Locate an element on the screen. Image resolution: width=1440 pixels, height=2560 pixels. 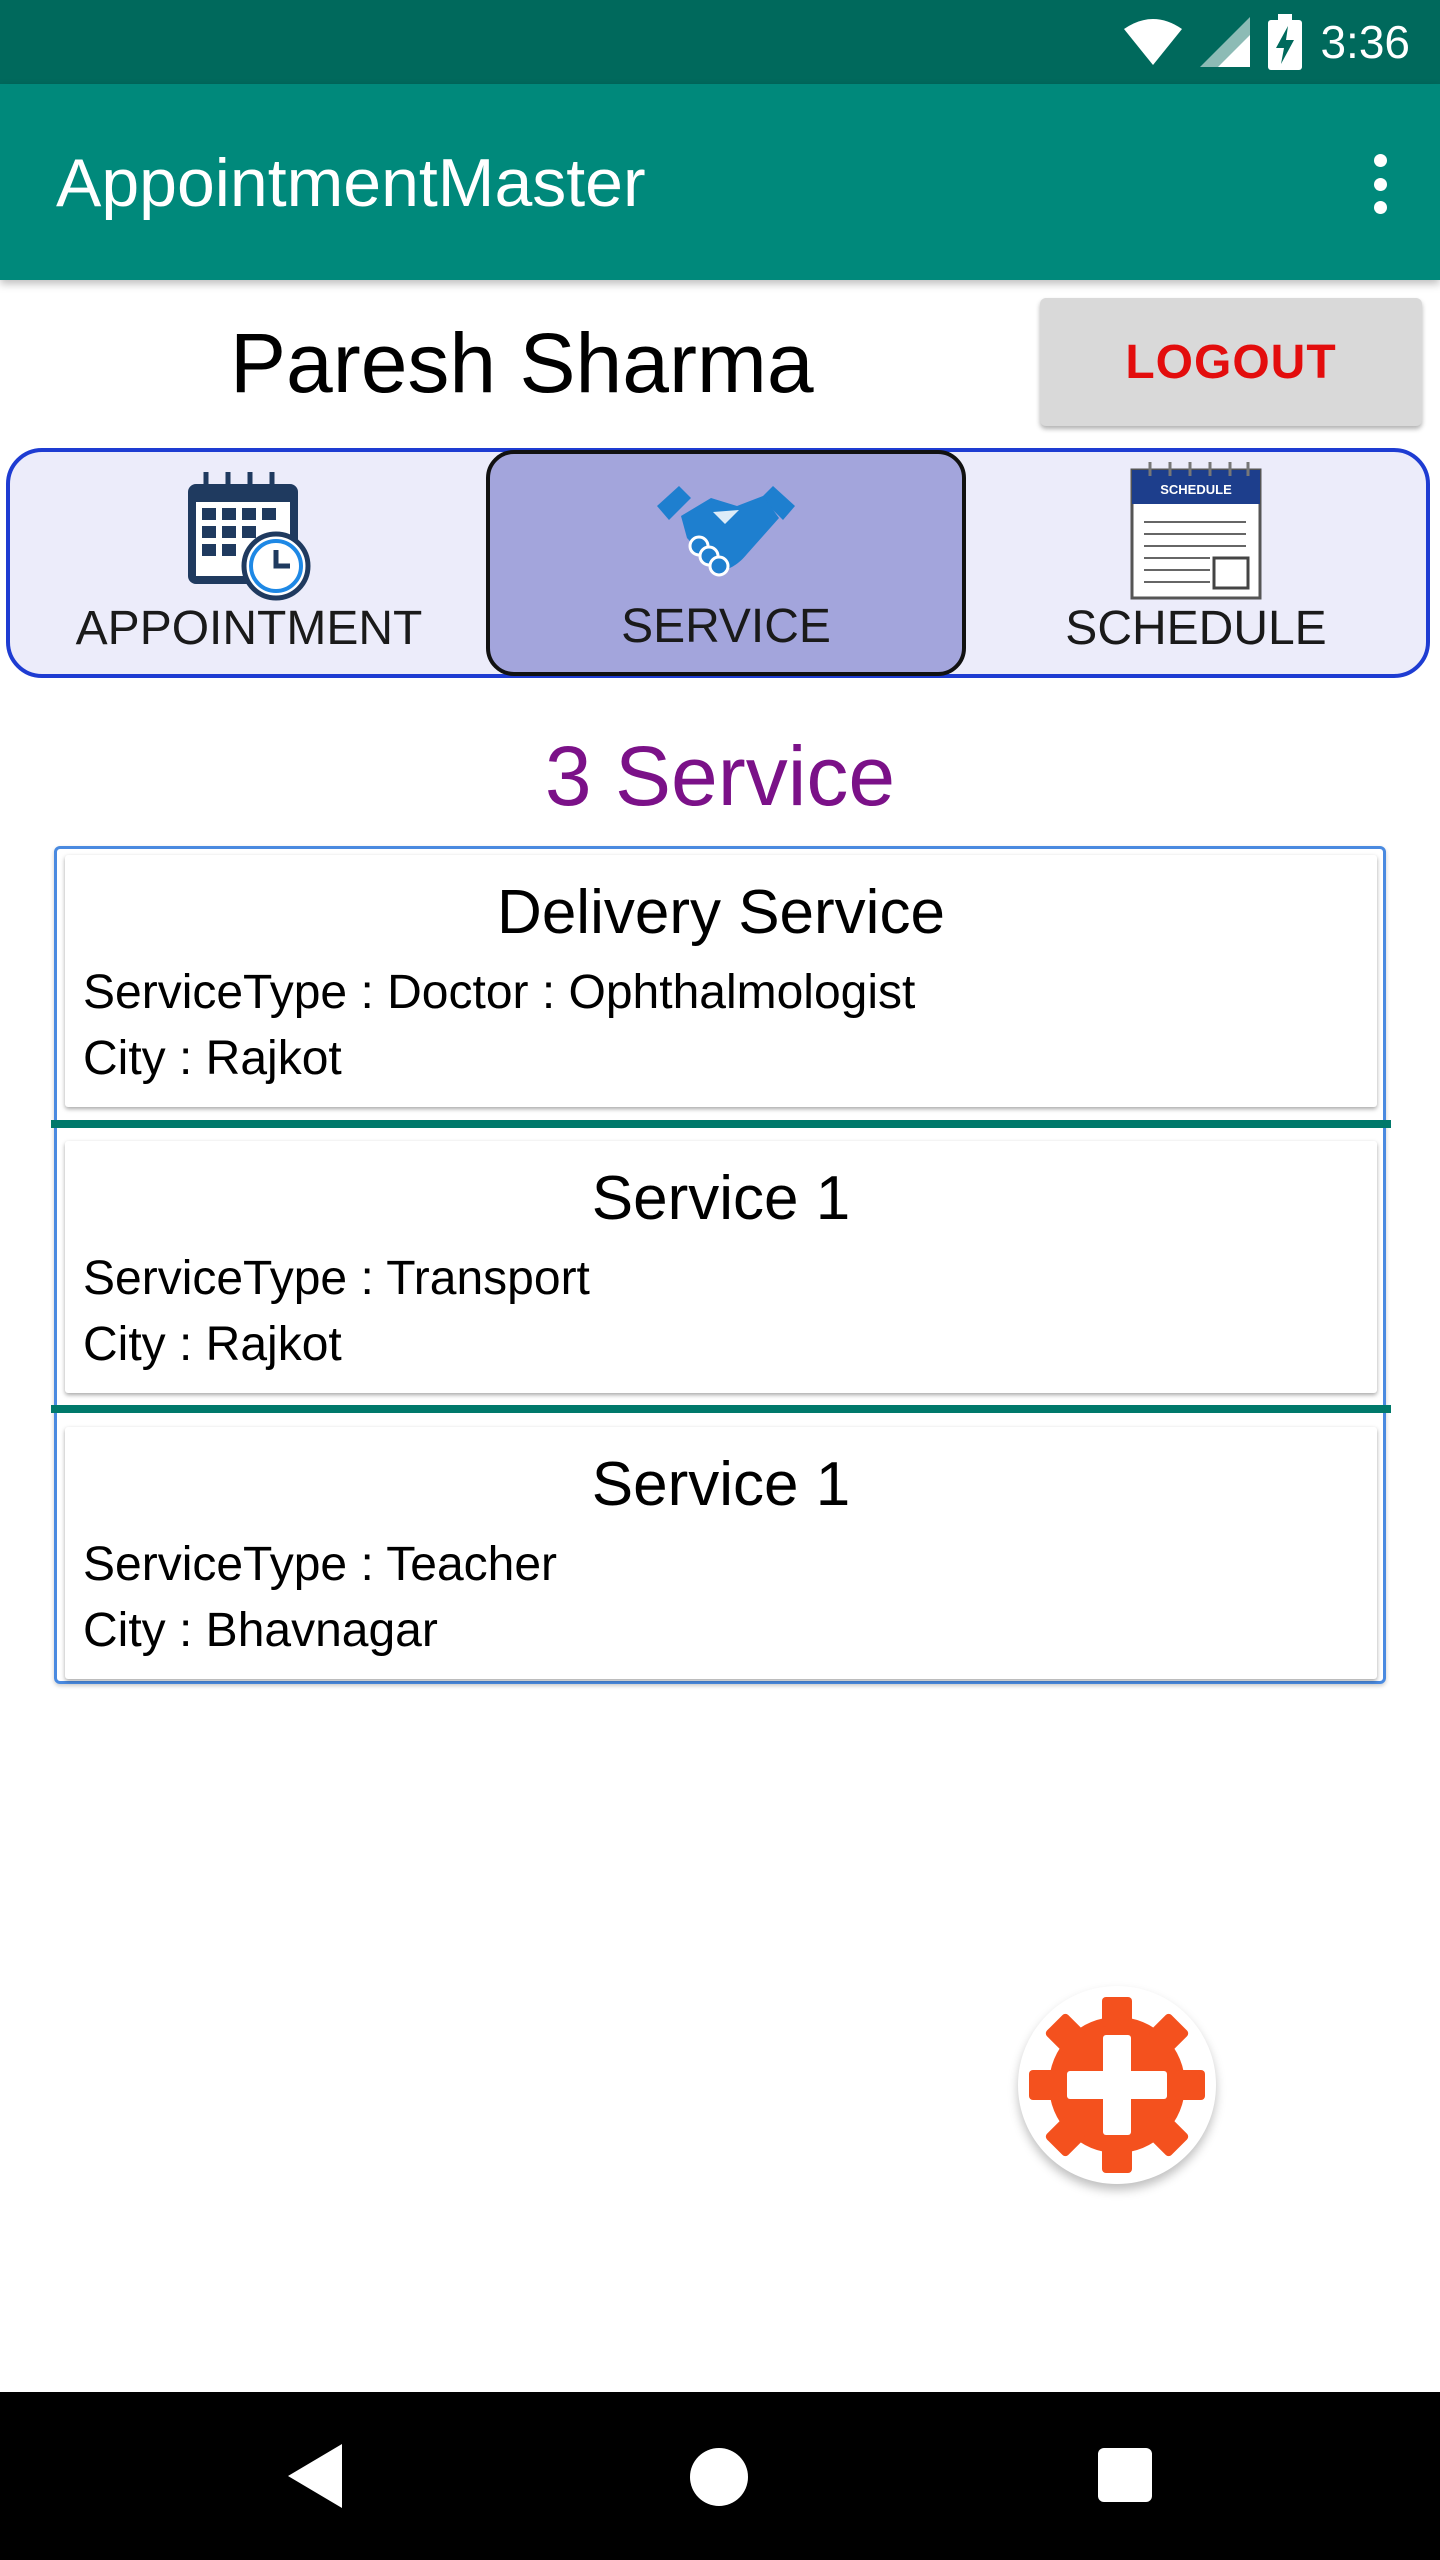
tab-bar: APPOINTMENT SERVICE SCHEDULE SCHEDULE is located at coordinates (718, 563).